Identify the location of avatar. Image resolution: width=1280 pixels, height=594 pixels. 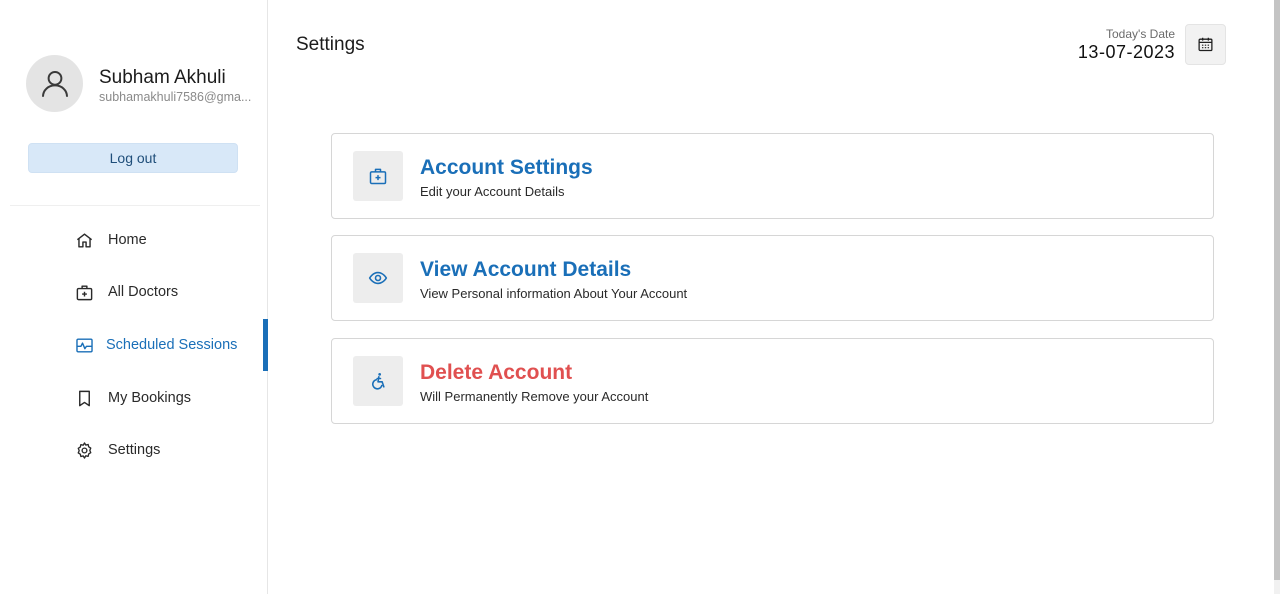
(54, 83).